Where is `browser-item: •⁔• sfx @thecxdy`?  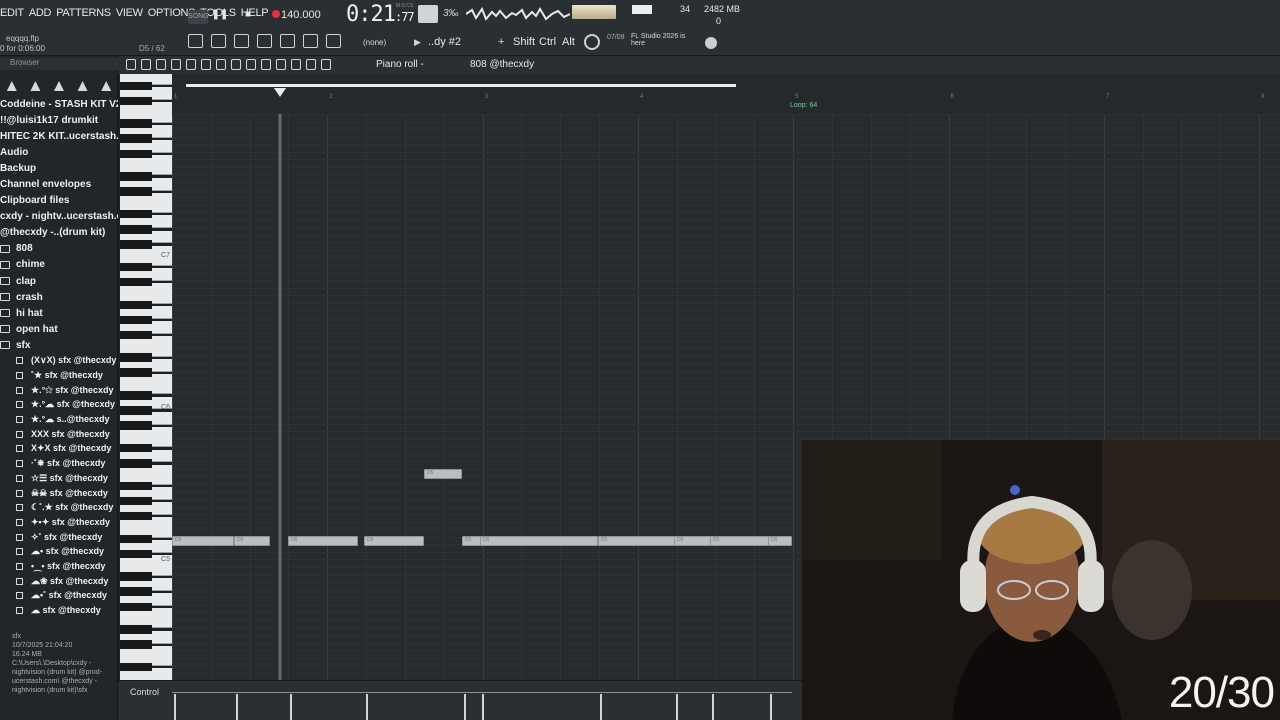
browser-item: •⁔• sfx @thecxdy is located at coordinates (59, 566).